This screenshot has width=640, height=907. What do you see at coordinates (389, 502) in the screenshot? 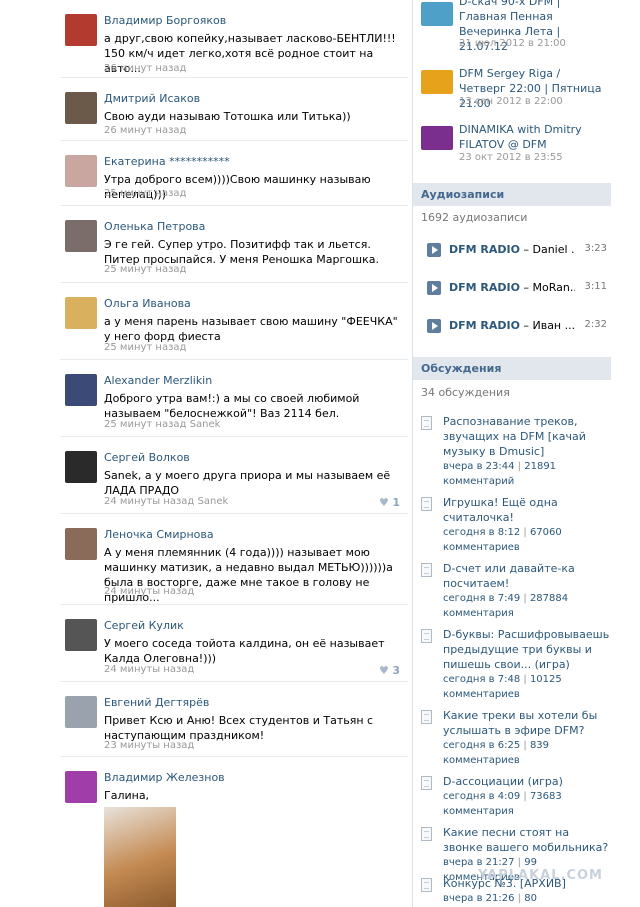
I see `like-button: ♥ 1` at bounding box center [389, 502].